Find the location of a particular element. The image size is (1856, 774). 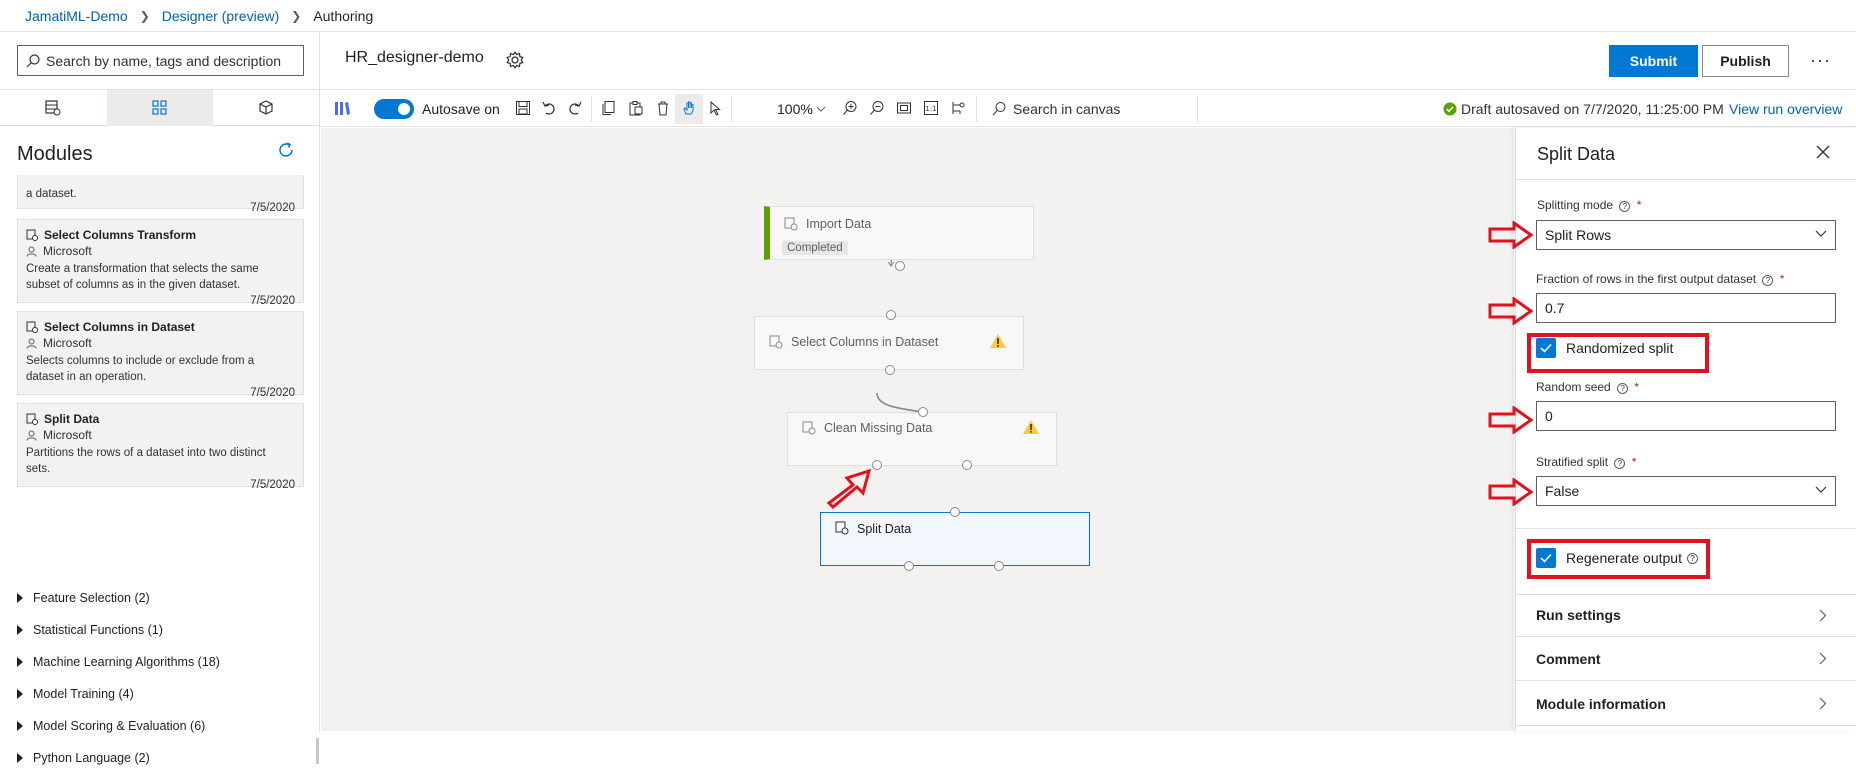

panel-title: Split Data is located at coordinates (1576, 154).